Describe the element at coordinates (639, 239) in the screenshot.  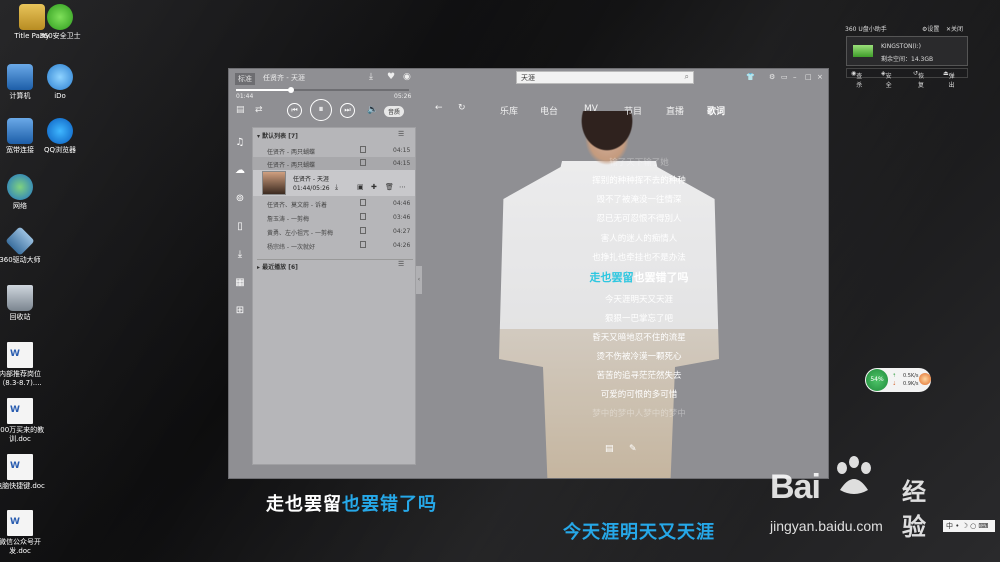
I see `lyric-line: 害人的迷人的痴情人` at that location.